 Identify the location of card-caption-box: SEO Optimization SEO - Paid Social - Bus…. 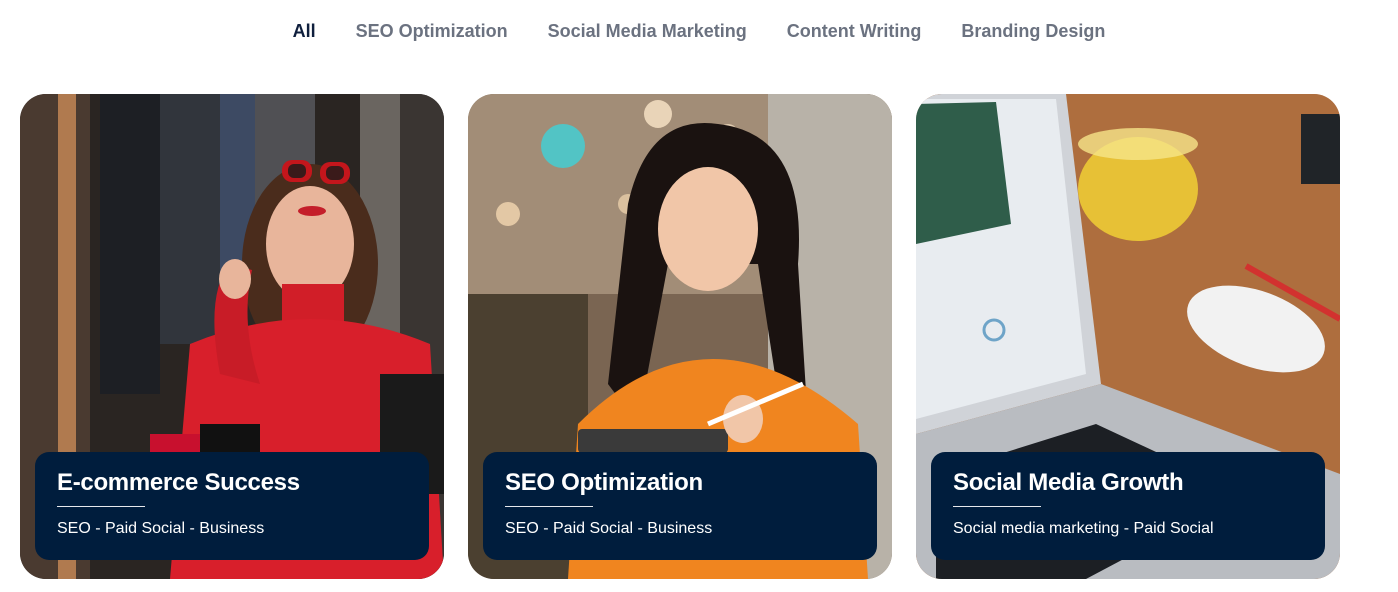
(680, 506).